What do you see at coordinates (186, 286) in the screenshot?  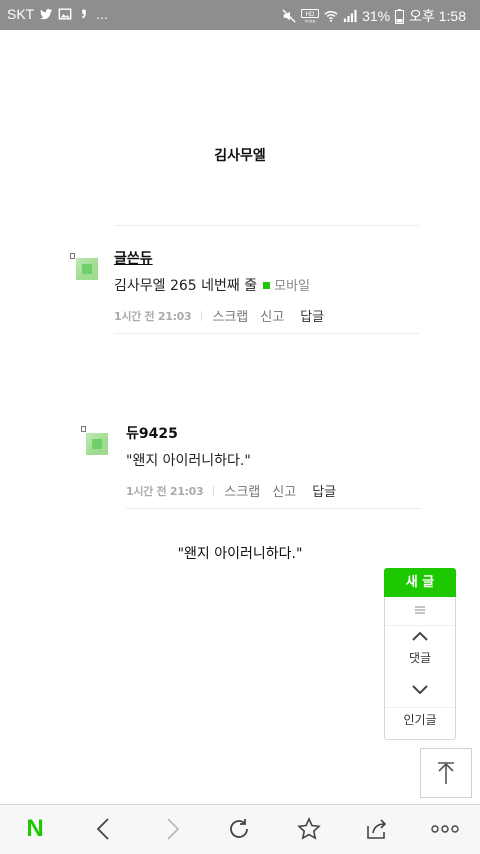 I see `comment-body: 김사무엘 265 네번째 줄` at bounding box center [186, 286].